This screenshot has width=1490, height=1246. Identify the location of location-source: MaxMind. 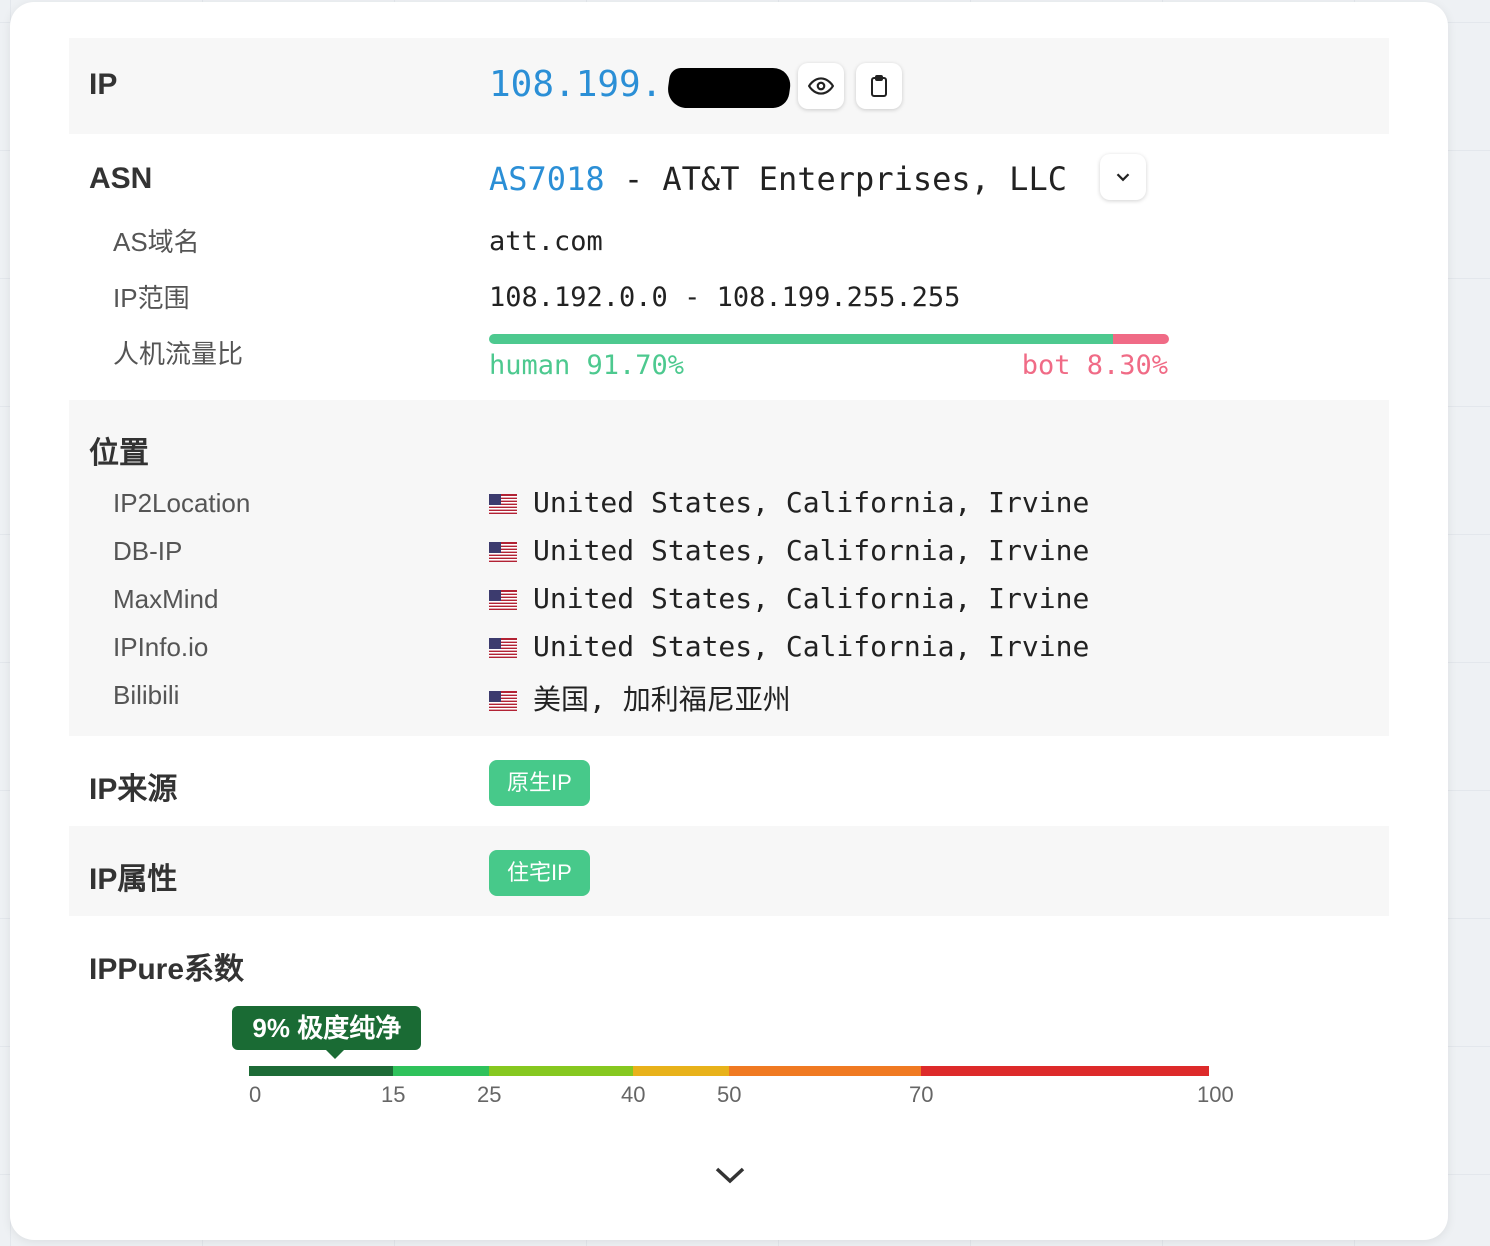
(166, 599).